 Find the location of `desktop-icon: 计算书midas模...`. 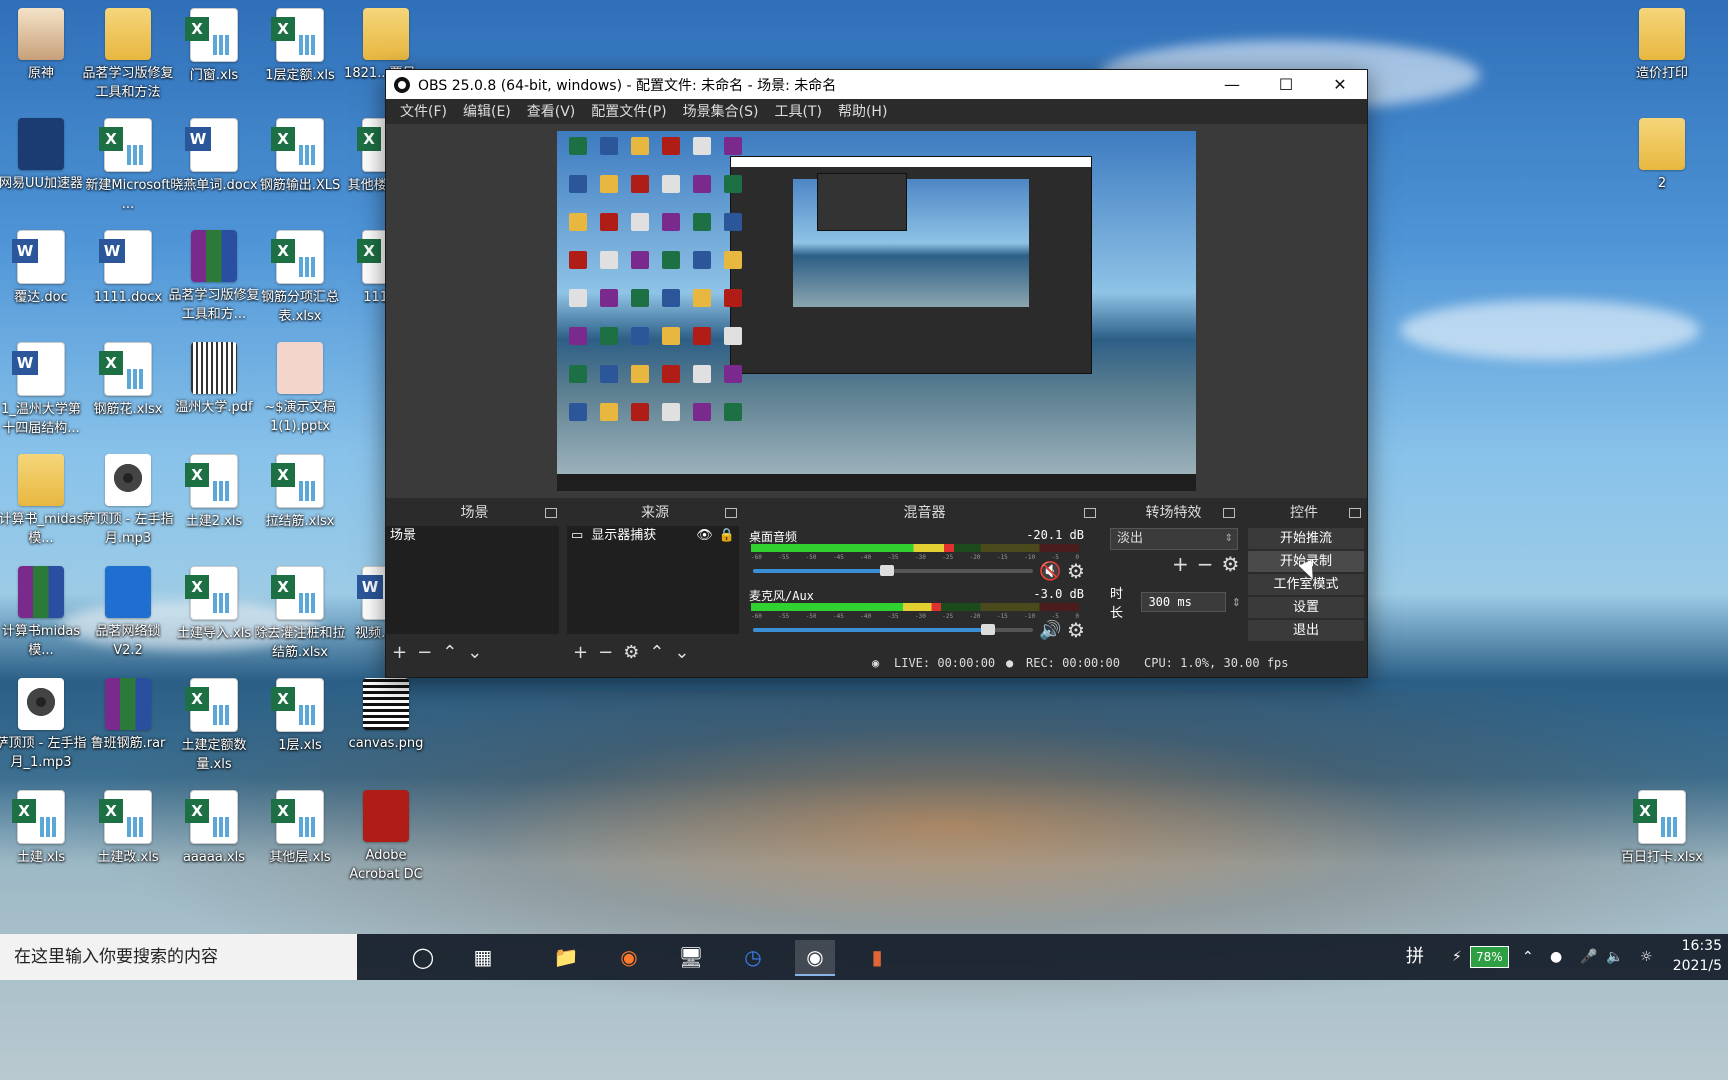

desktop-icon: 计算书midas模... is located at coordinates (43, 613).